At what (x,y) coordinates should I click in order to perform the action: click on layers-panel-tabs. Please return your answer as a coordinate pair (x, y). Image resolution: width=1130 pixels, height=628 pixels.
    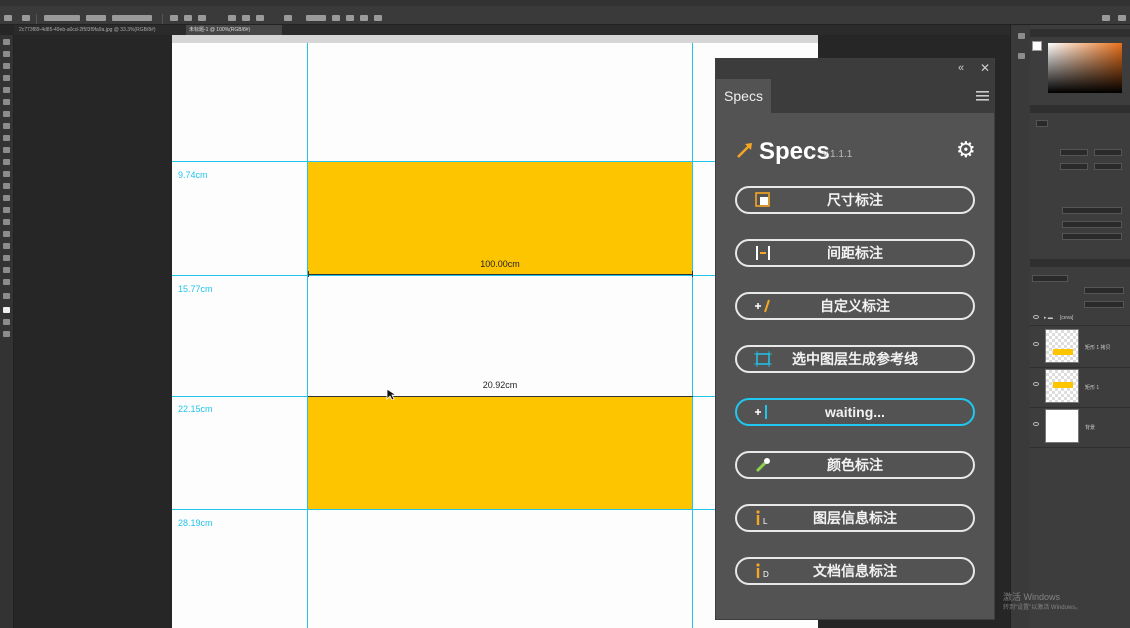
    Looking at the image, I should click on (1080, 263).